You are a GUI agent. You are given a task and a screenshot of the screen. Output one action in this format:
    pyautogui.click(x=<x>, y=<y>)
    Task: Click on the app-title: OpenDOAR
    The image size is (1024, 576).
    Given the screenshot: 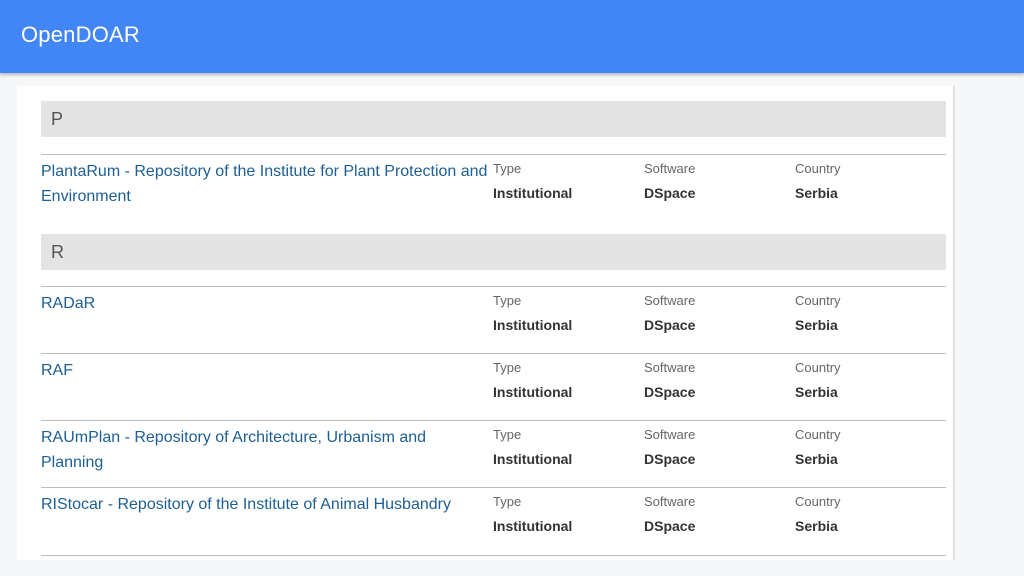 What is the action you would take?
    pyautogui.click(x=80, y=35)
    